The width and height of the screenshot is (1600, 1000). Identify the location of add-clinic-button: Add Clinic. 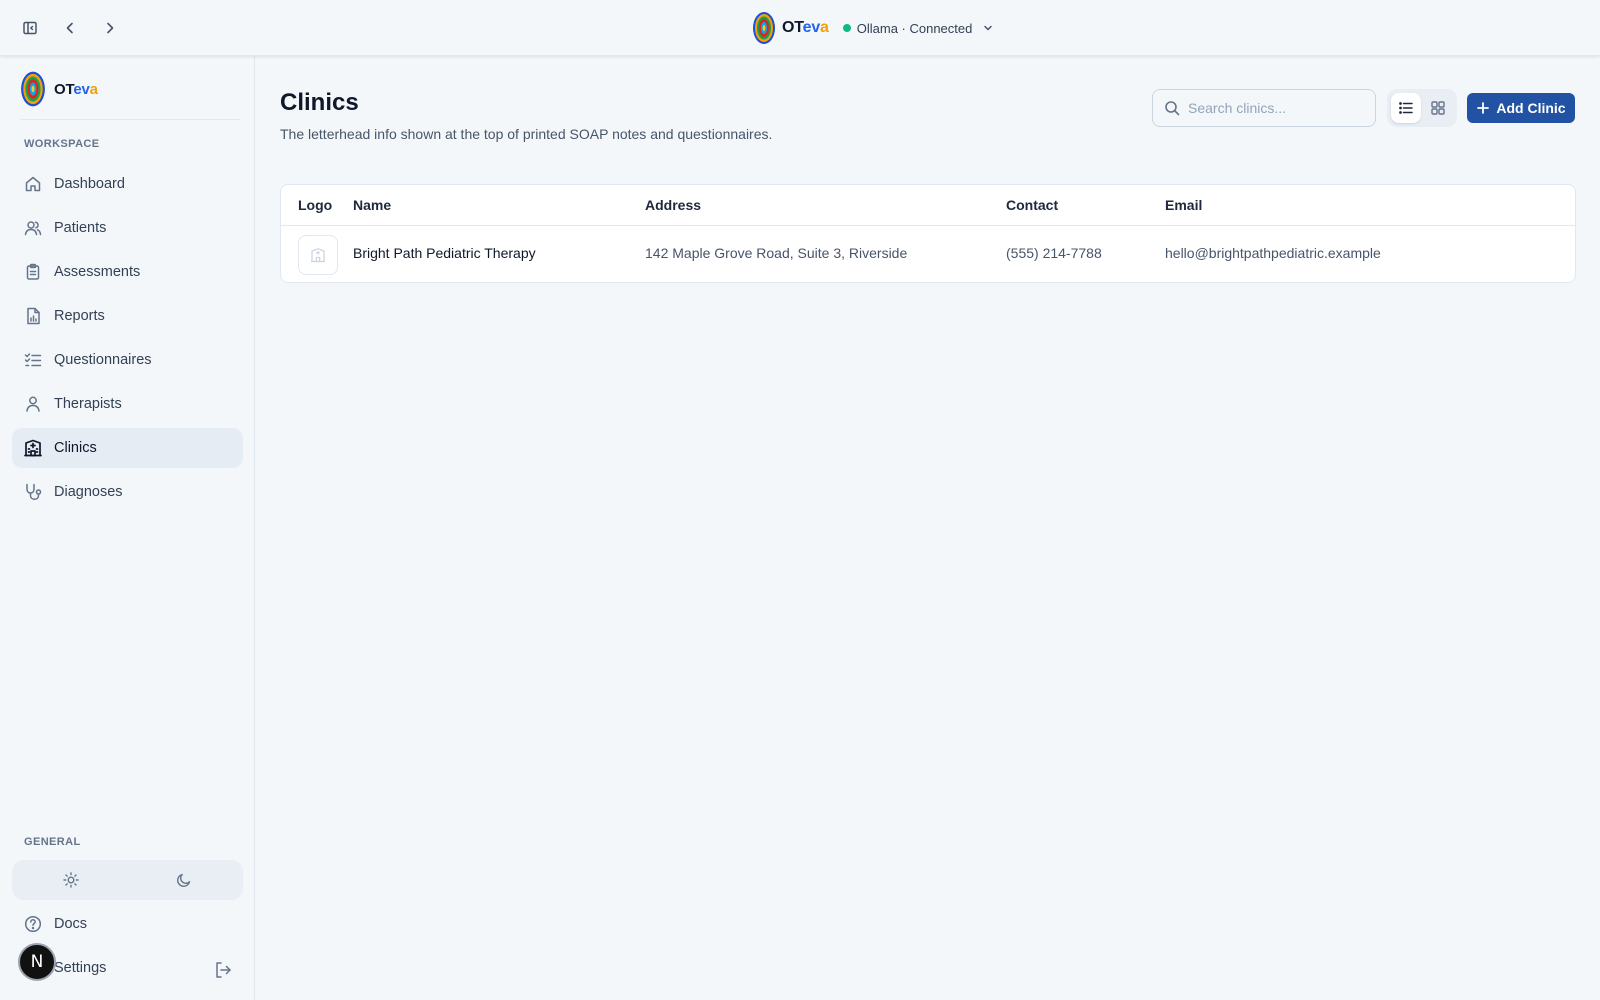
(1521, 108).